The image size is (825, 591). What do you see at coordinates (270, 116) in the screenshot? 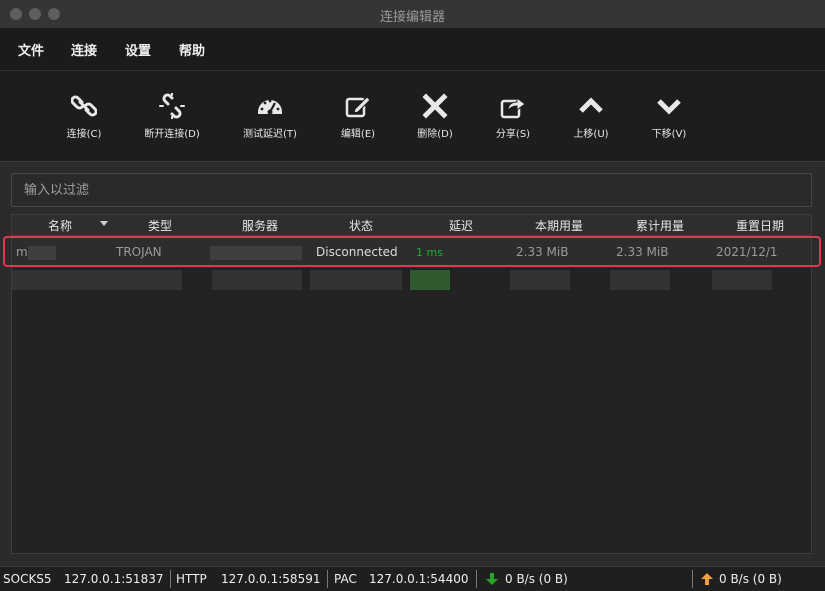
I see `test-latency-button: 测试延迟(T)` at bounding box center [270, 116].